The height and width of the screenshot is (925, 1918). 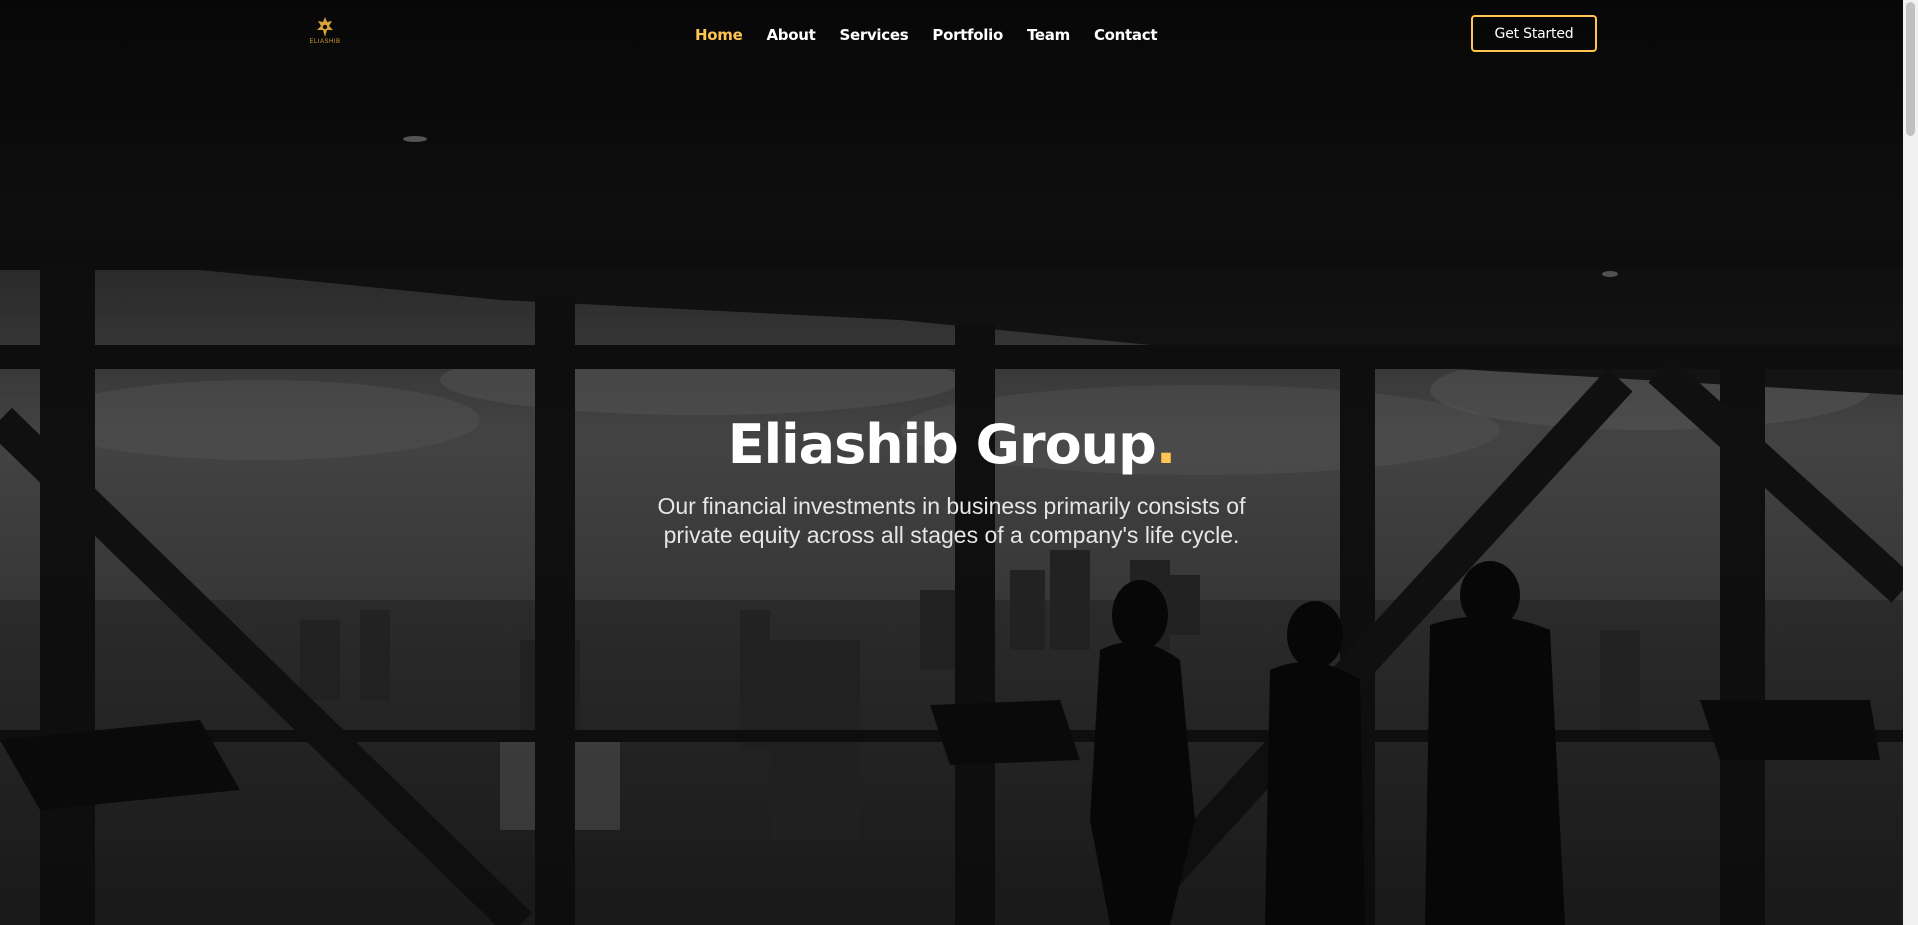 I want to click on logo-text: ELIASHIB, so click(x=325, y=42).